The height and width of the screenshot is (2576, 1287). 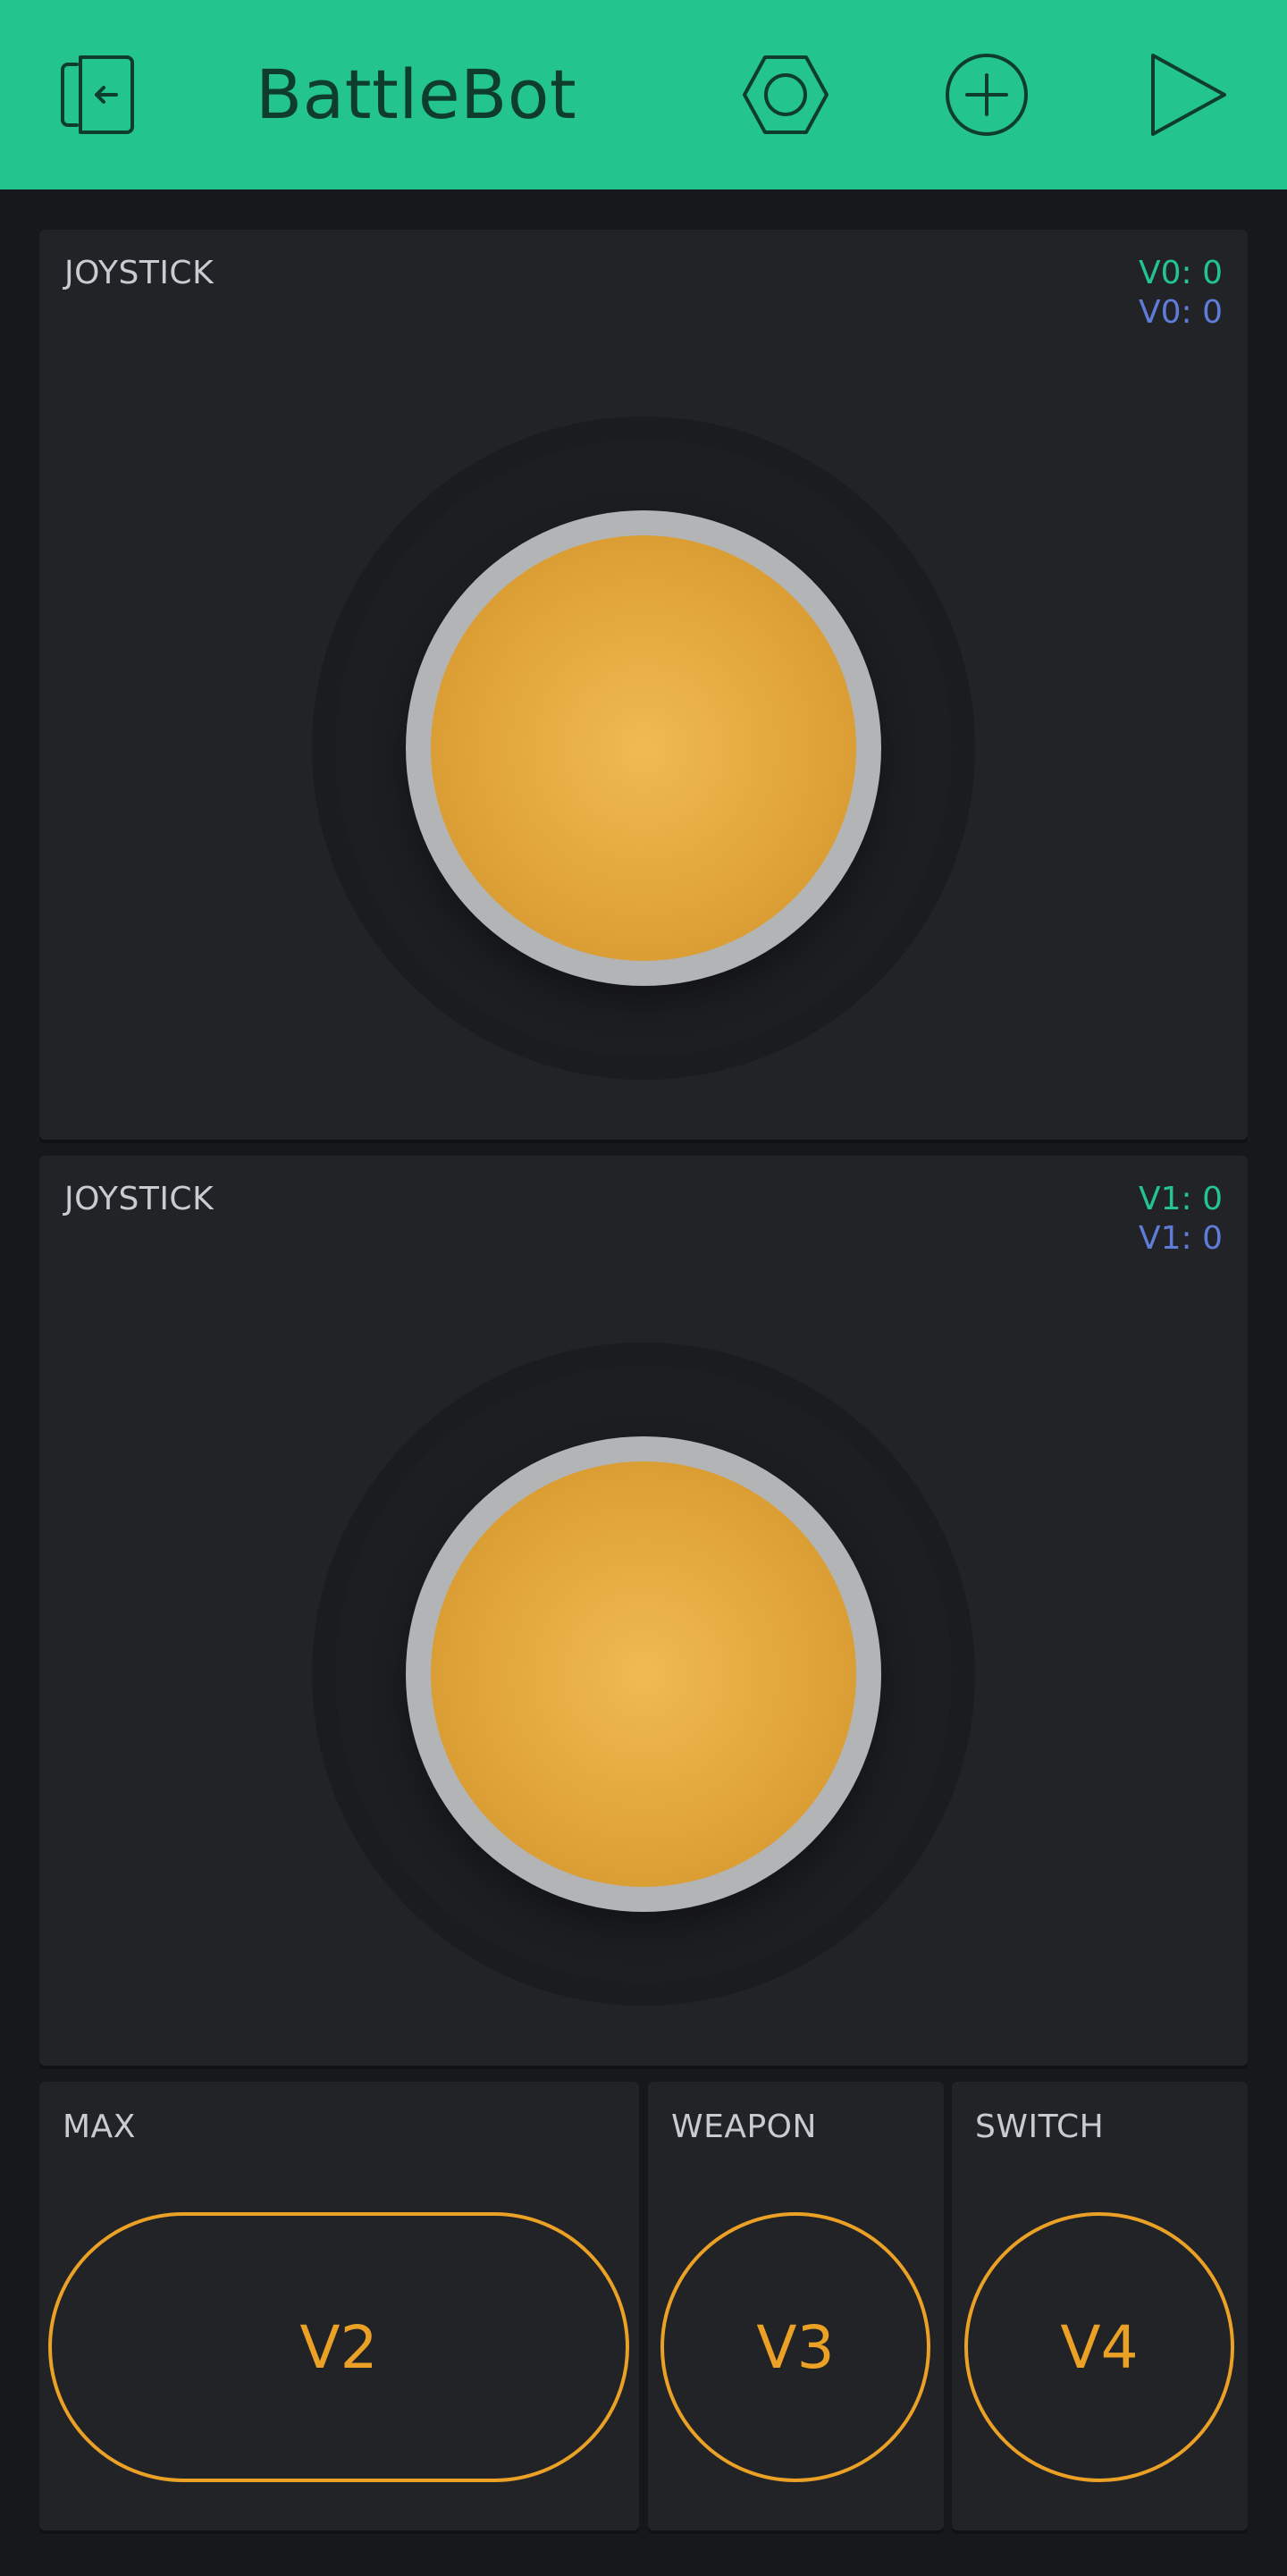 What do you see at coordinates (100, 95) in the screenshot?
I see `exit-icon` at bounding box center [100, 95].